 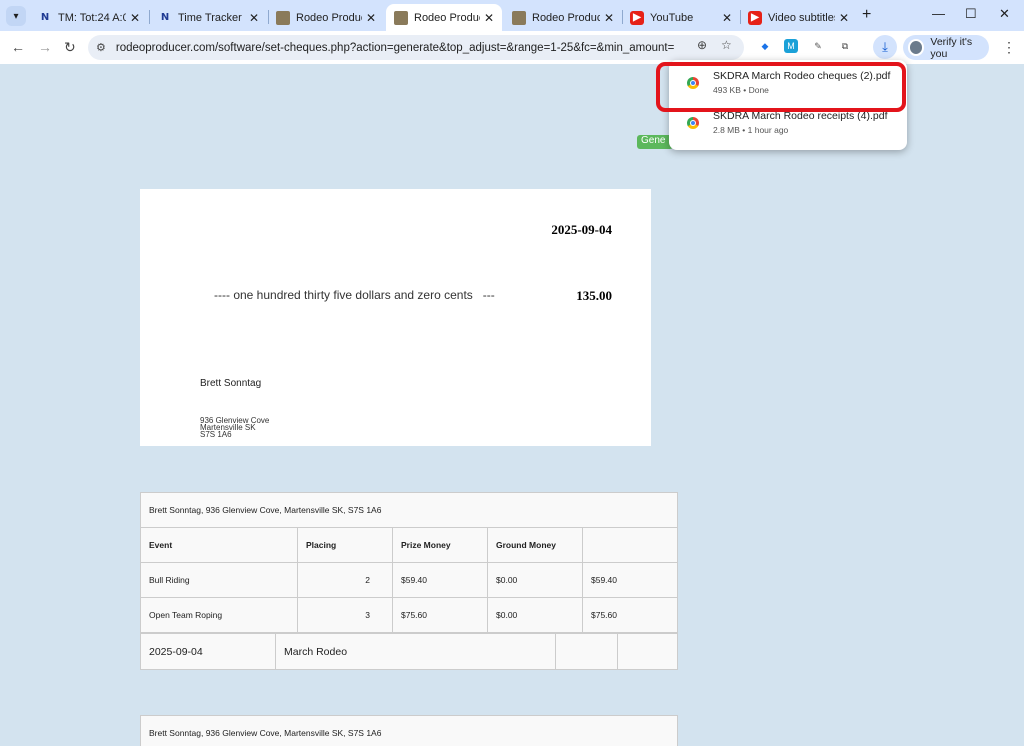 I want to click on tab-youtube: ▶ YouTube ✕, so click(x=681, y=17).